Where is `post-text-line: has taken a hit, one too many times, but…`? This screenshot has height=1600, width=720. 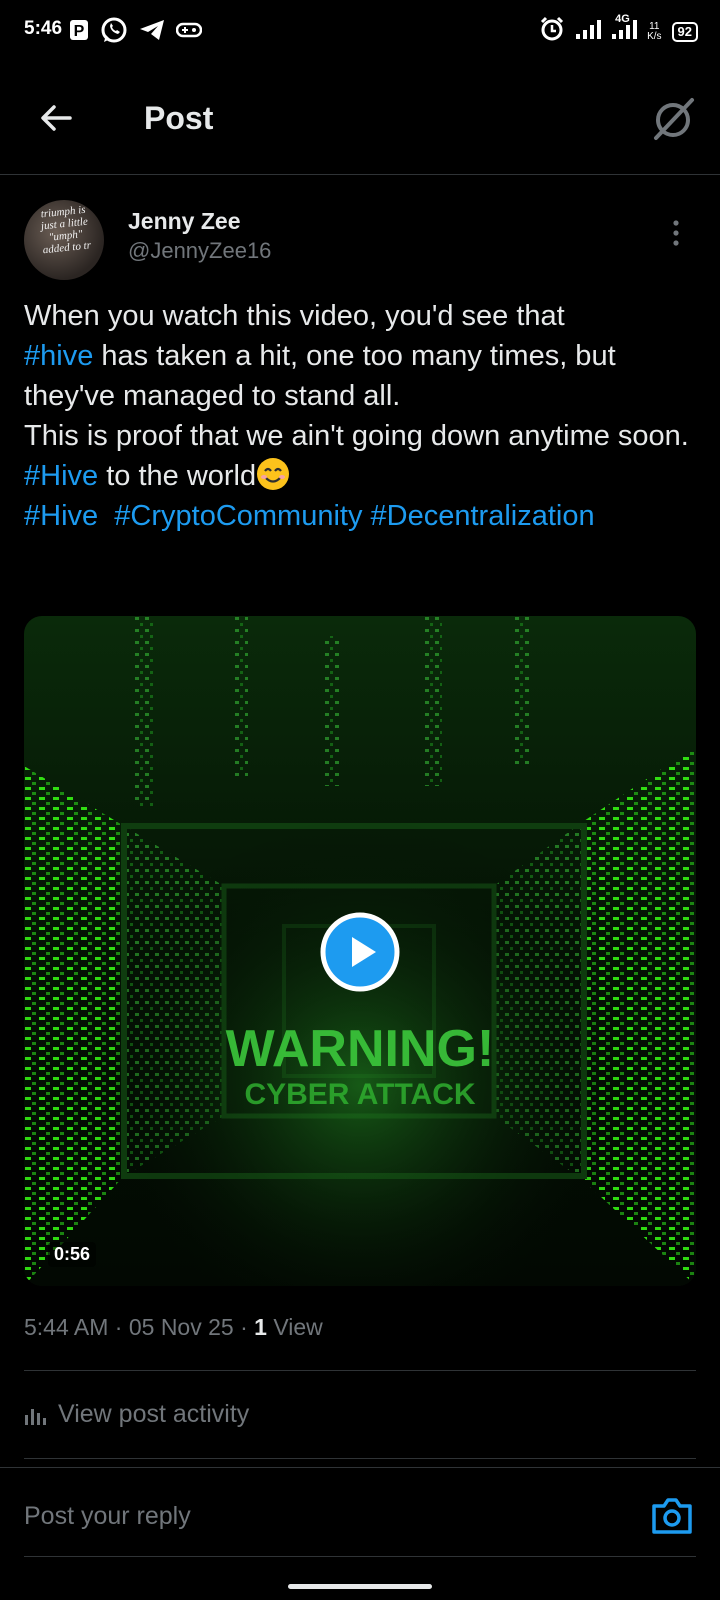 post-text-line: has taken a hit, one too many times, but… is located at coordinates (320, 376).